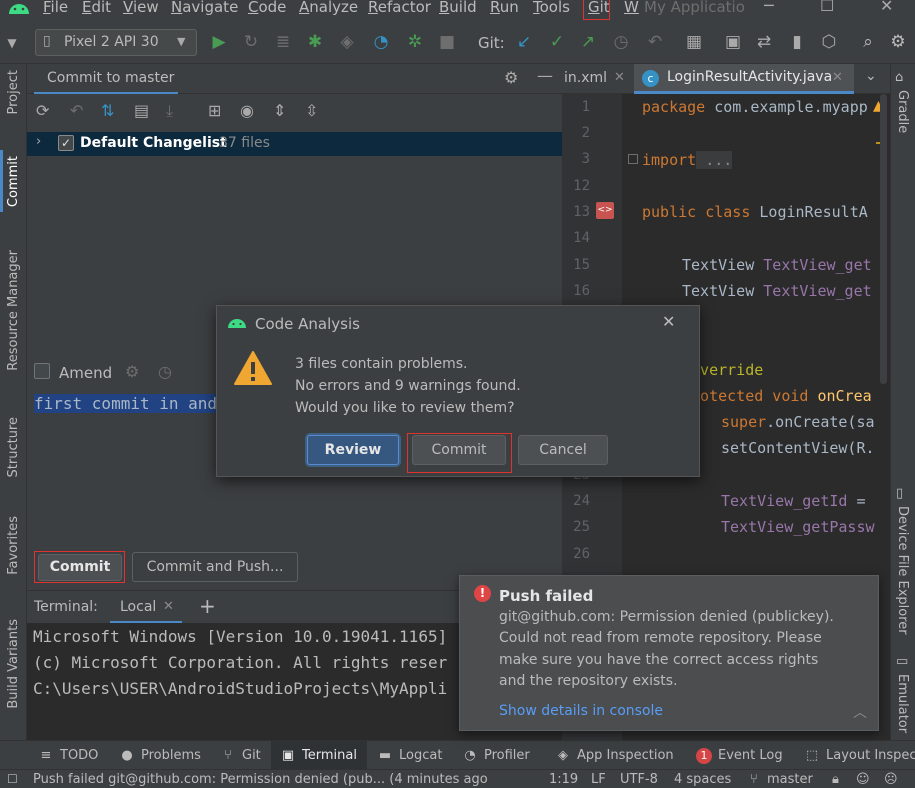 The image size is (915, 788). Describe the element at coordinates (902, 111) in the screenshot. I see `gradle-tool-tab: Gradle` at that location.